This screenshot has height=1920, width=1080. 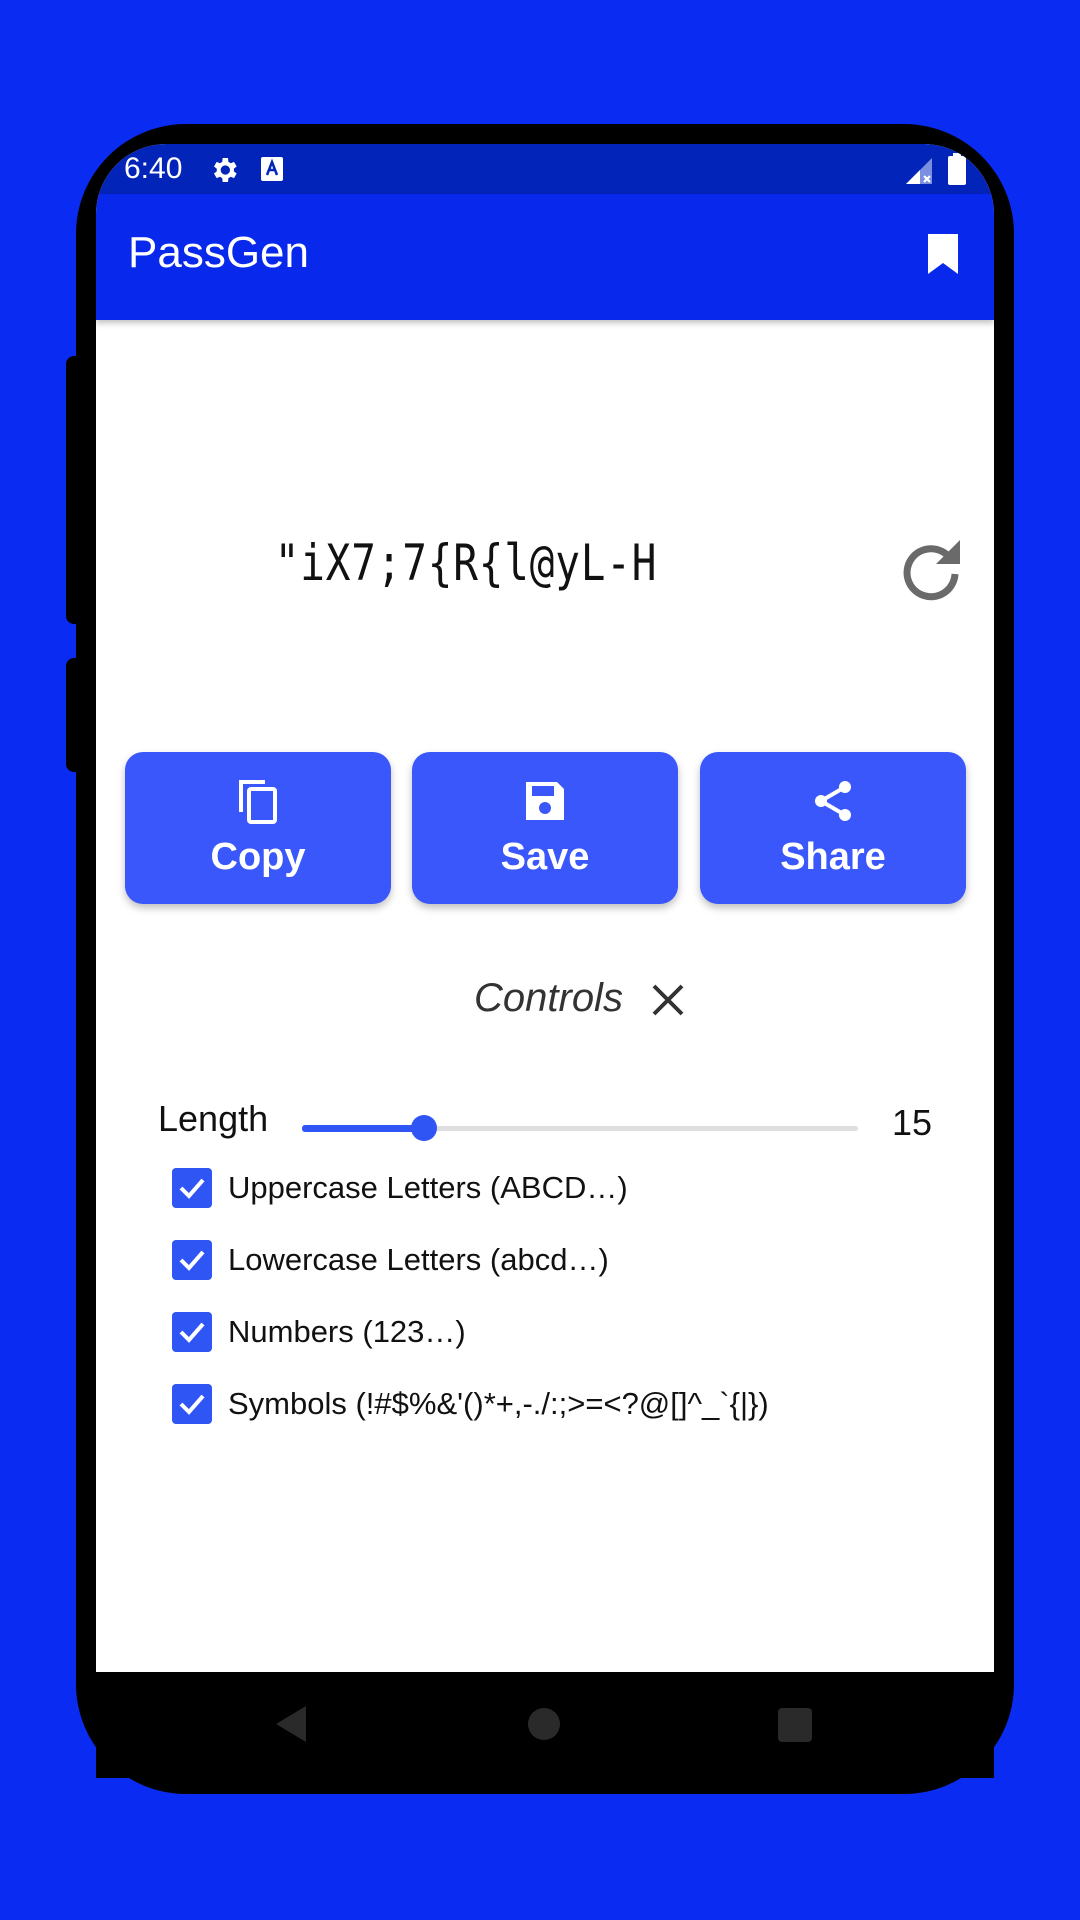 I want to click on volume-button, so click(x=77, y=490).